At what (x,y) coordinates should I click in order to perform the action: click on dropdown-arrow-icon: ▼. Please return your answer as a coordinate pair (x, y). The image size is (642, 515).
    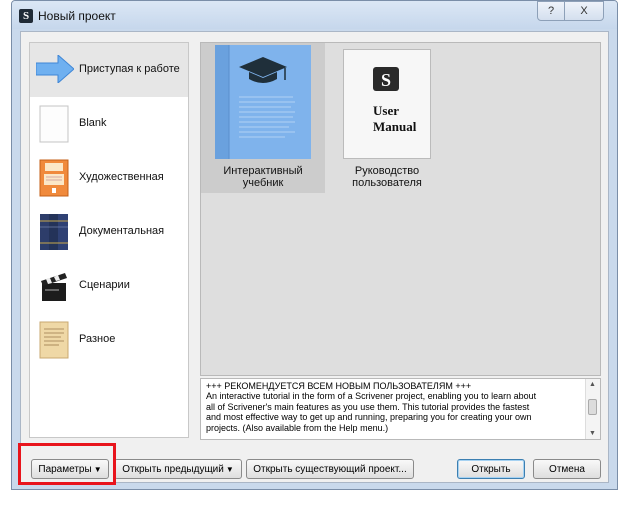
    Looking at the image, I should click on (229, 469).